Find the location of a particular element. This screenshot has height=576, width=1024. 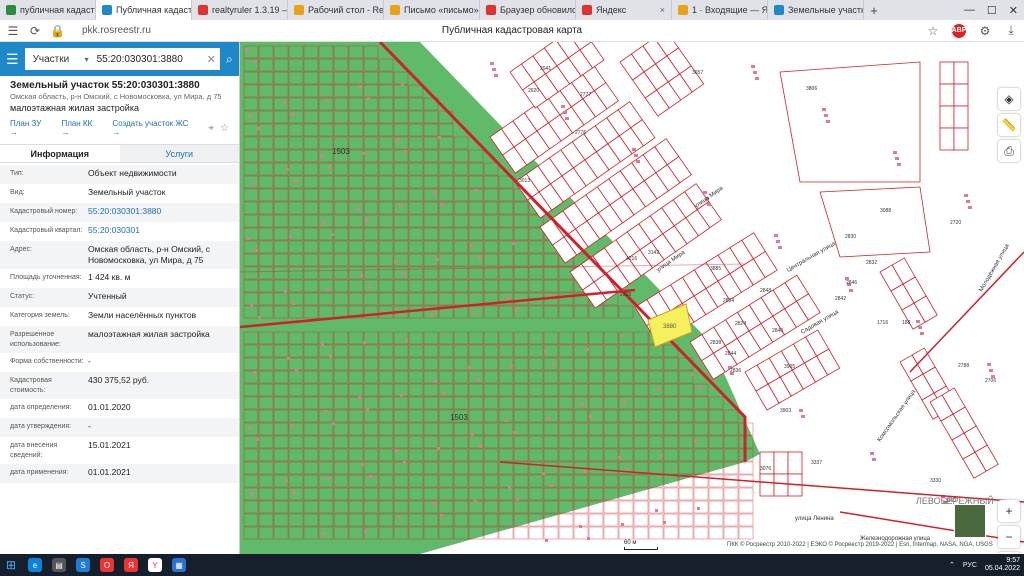

object-title: Земельный участок 55:20:030301:3880 is located at coordinates (105, 85).